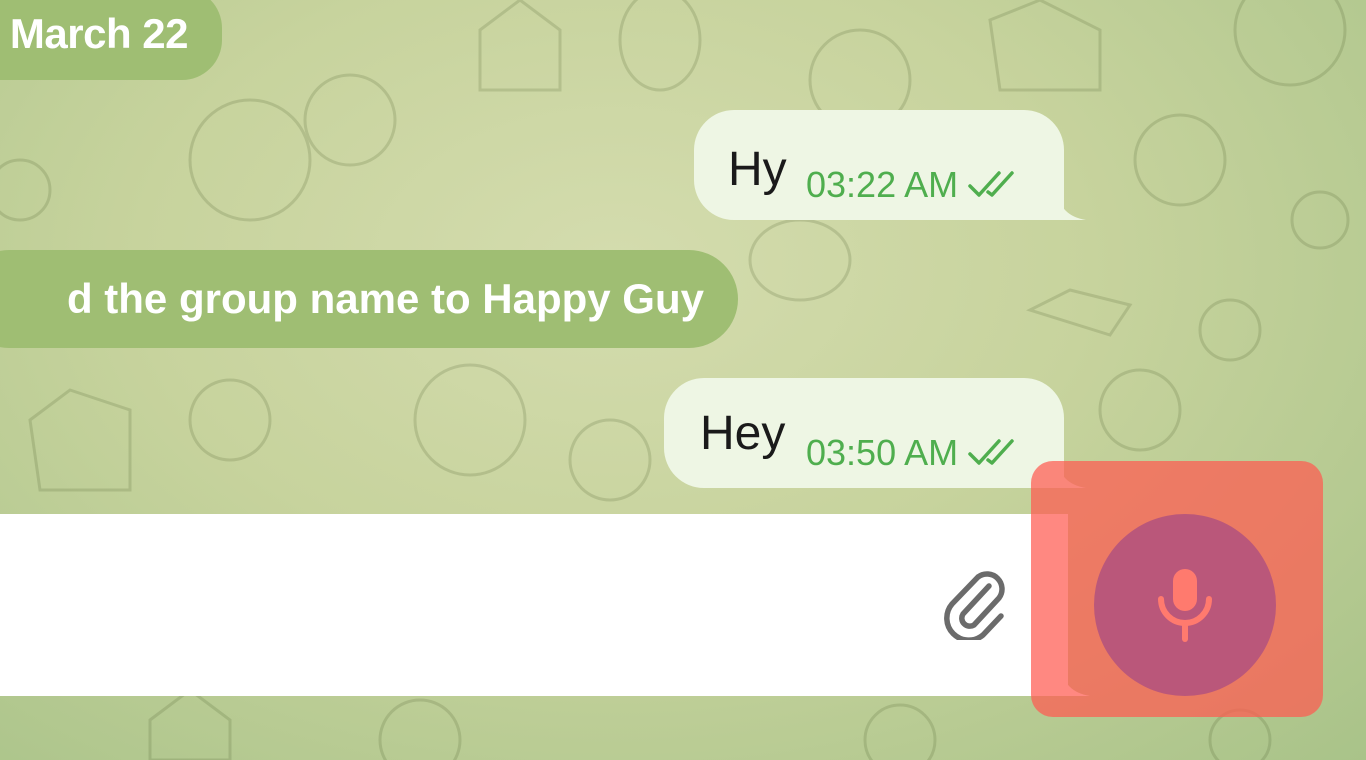 This screenshot has height=760, width=1366. Describe the element at coordinates (743, 433) in the screenshot. I see `message-text: Hey` at that location.